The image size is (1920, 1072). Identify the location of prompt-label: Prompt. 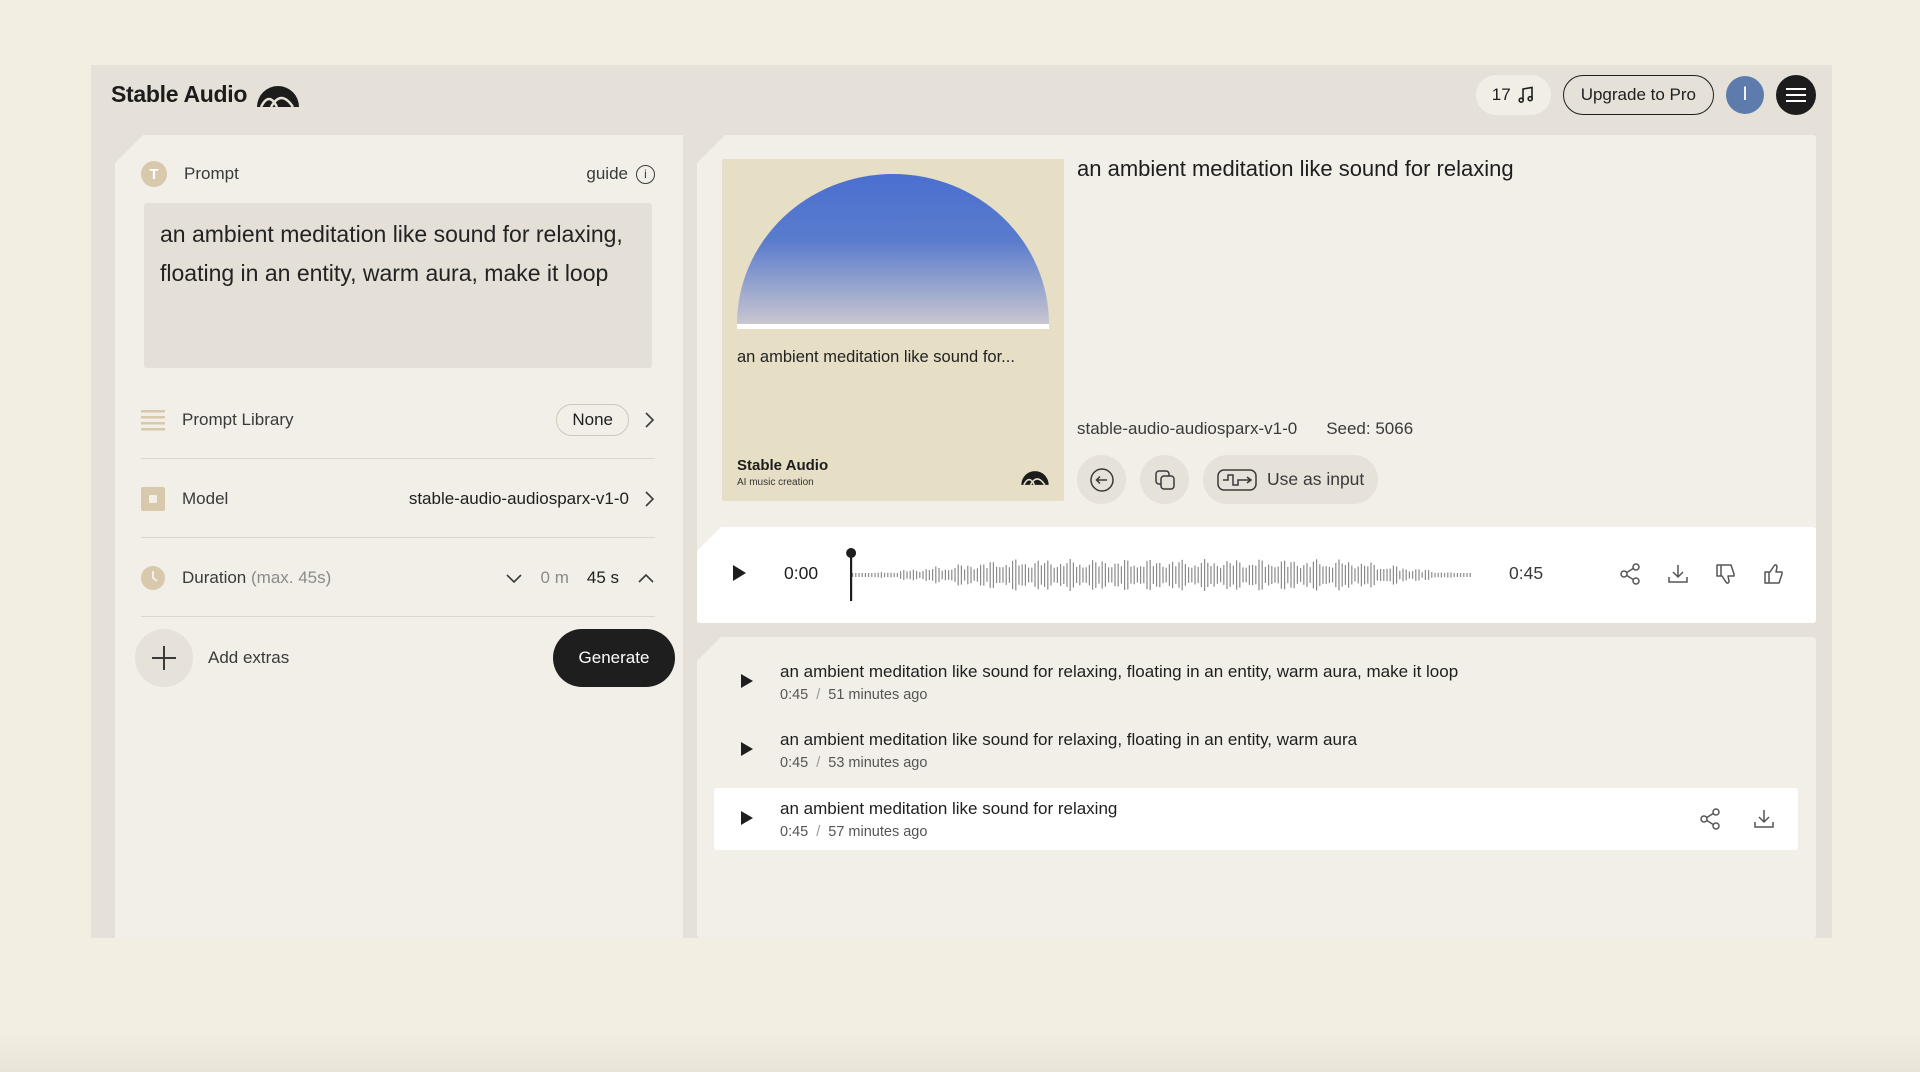
(211, 173).